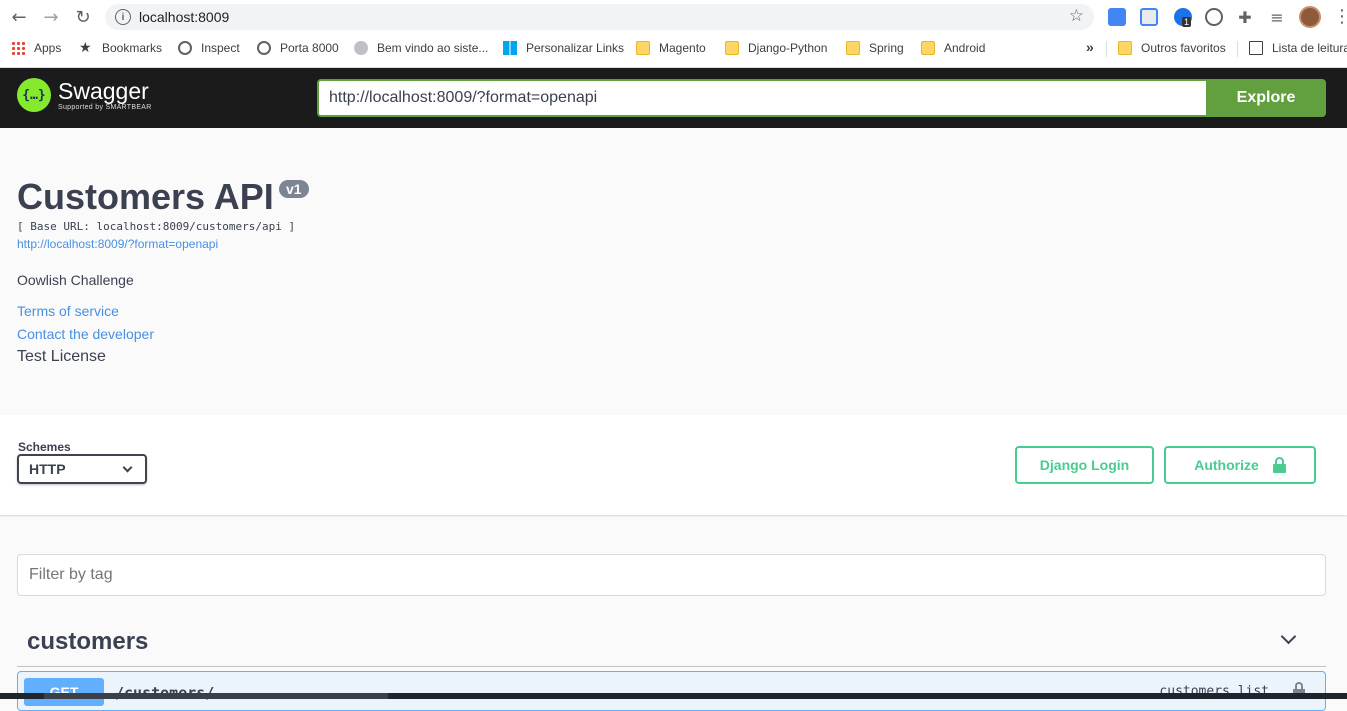  Describe the element at coordinates (575, 48) in the screenshot. I see `bookmark-label: Personalizar Links` at that location.